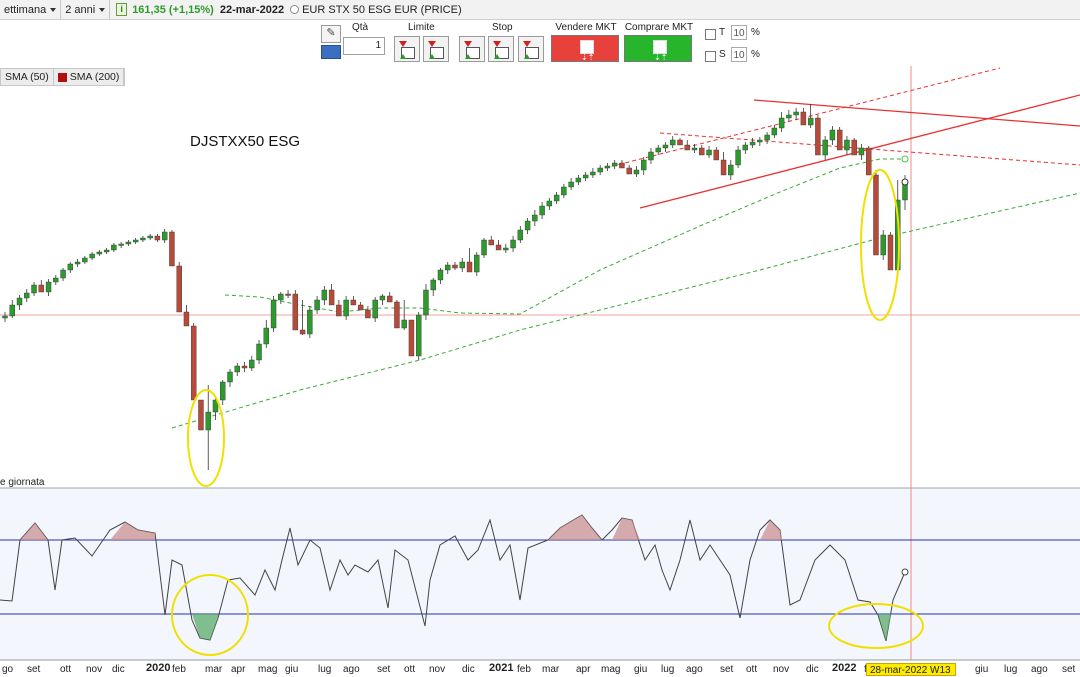 The image size is (1080, 677). I want to click on x-tick-label: apr, so click(583, 669).